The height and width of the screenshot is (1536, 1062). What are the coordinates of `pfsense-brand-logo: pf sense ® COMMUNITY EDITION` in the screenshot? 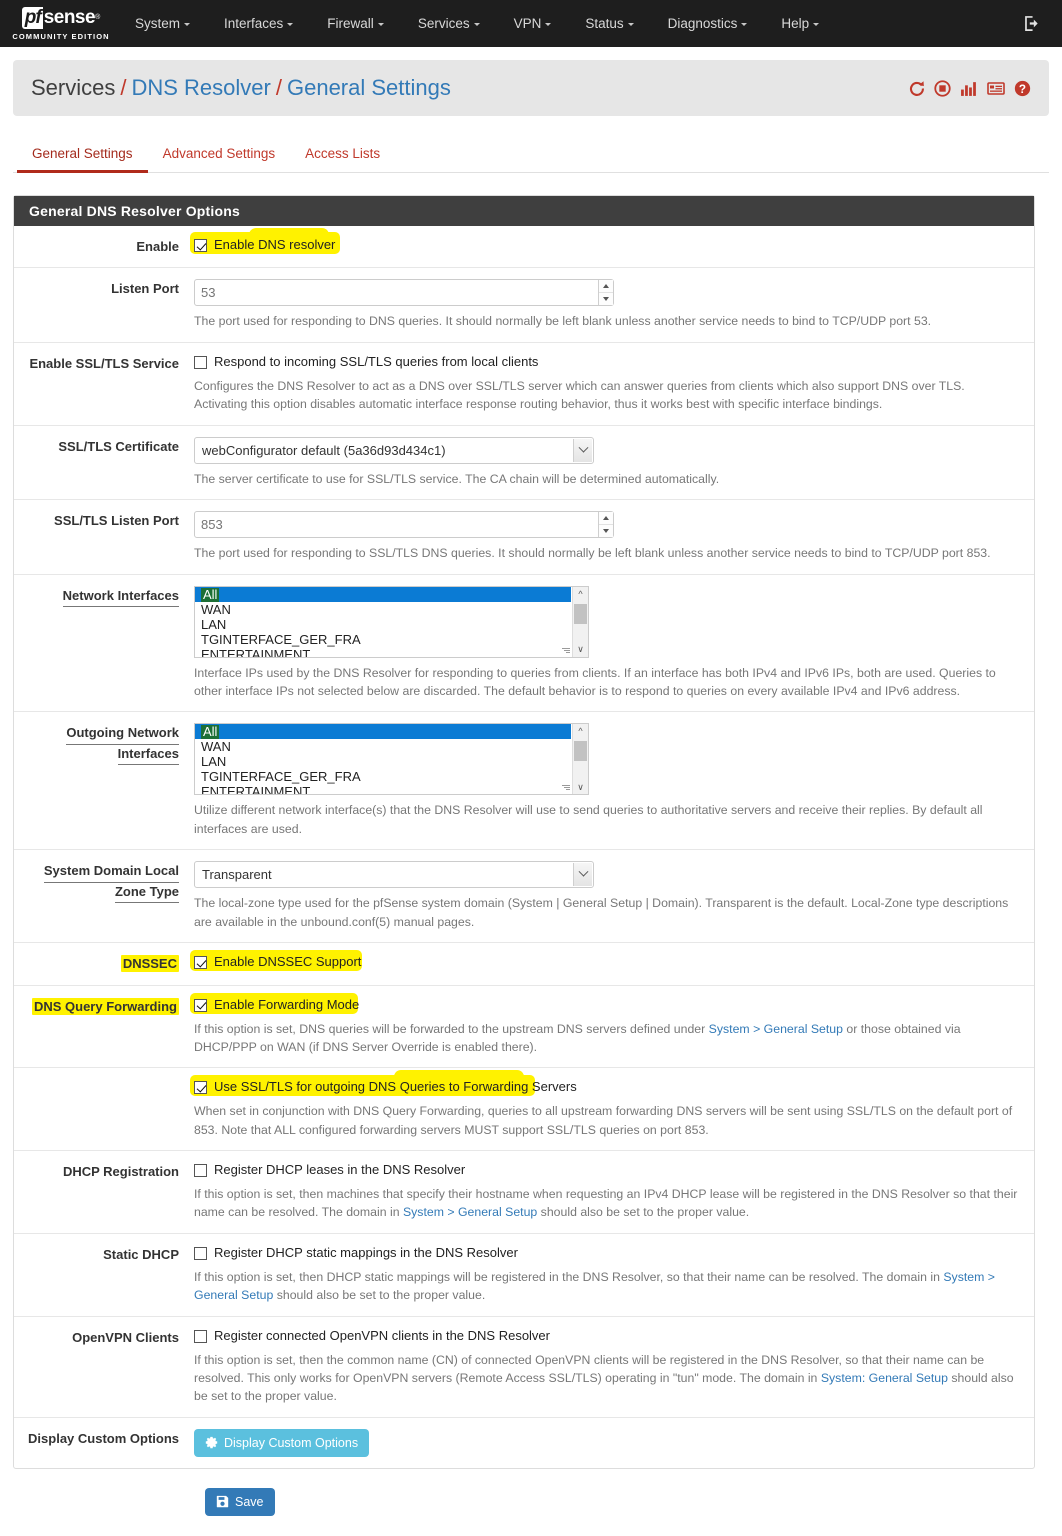 It's located at (59, 23).